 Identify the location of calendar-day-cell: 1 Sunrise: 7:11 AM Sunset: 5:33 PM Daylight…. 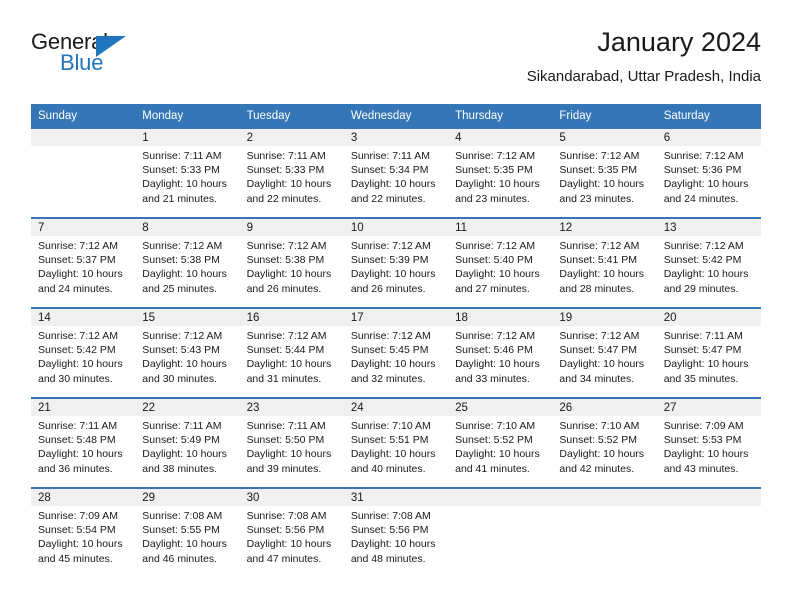
(187, 172).